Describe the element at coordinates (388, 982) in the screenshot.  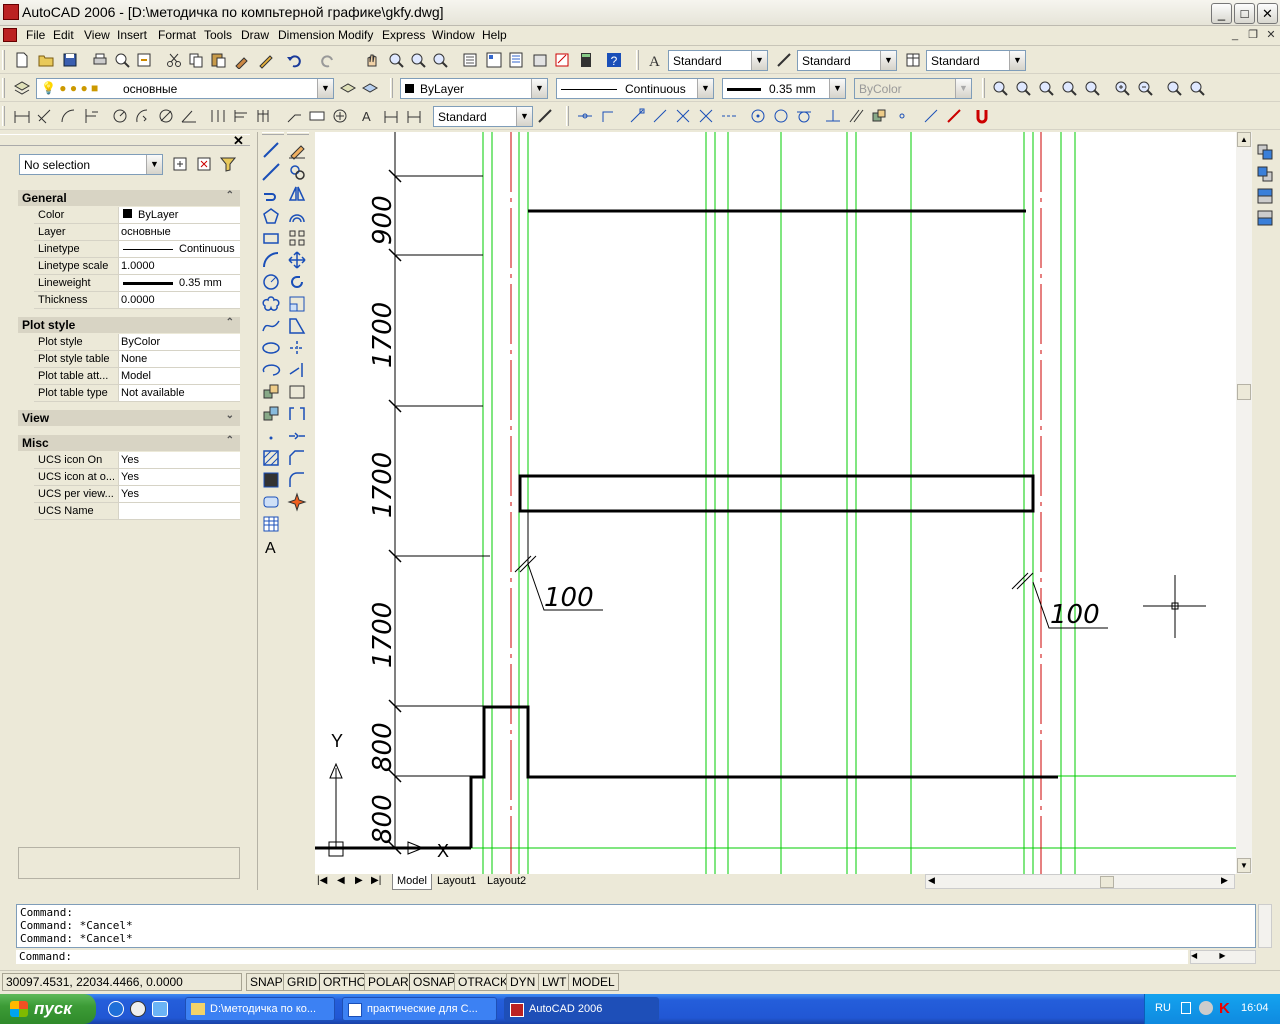
I see `polar-toggle: POLAR` at that location.